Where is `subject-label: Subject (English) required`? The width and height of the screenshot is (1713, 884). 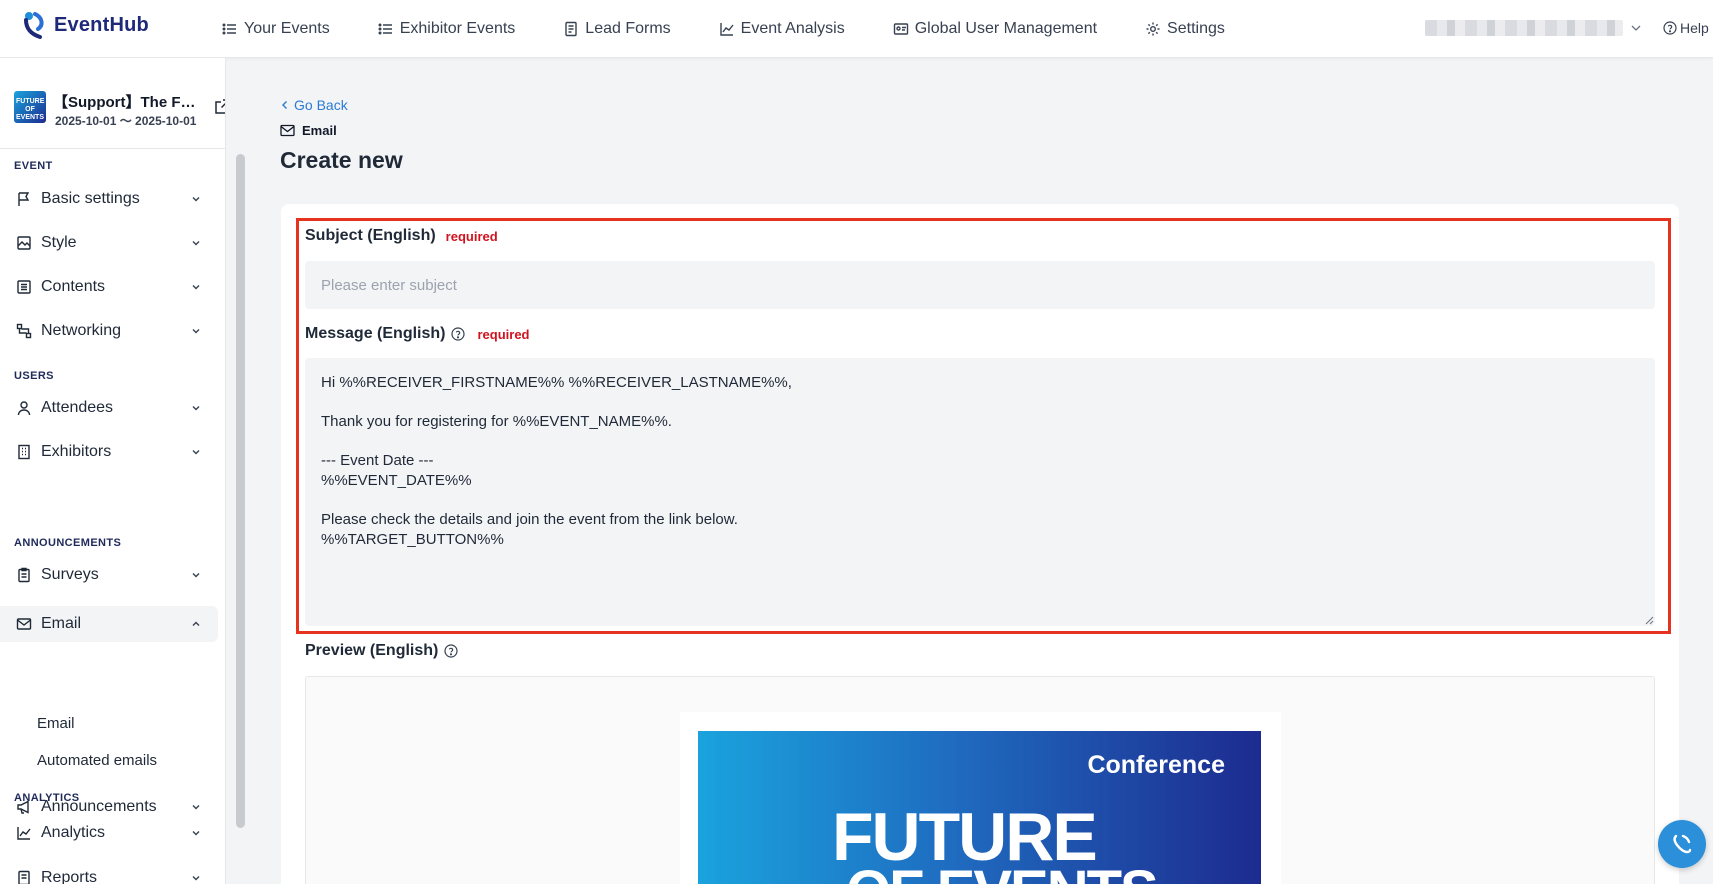
subject-label: Subject (English) required is located at coordinates (401, 236).